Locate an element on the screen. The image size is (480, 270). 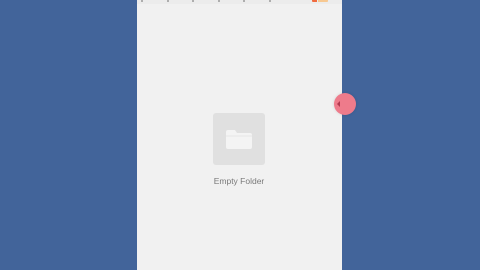
battery-cell-a is located at coordinates (314, 1).